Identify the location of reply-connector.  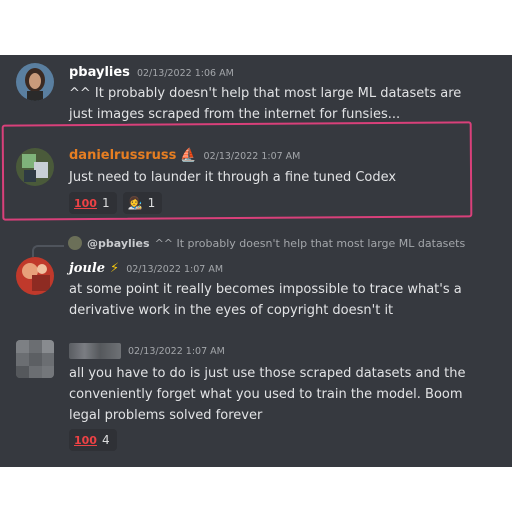
(48, 251).